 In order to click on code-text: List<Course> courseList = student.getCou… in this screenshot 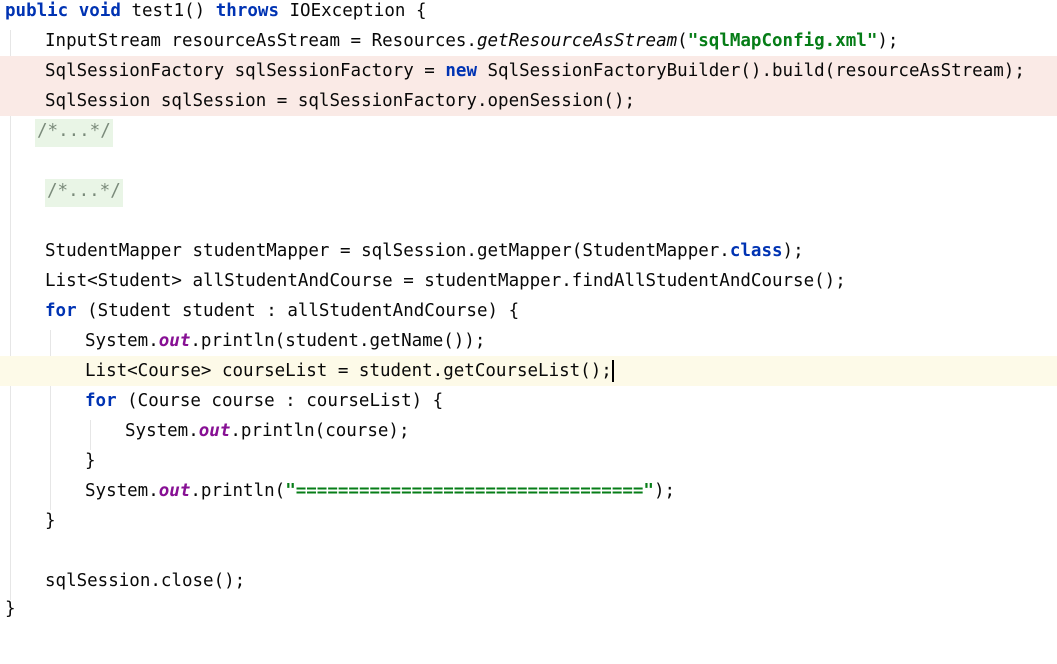, I will do `click(348, 371)`.